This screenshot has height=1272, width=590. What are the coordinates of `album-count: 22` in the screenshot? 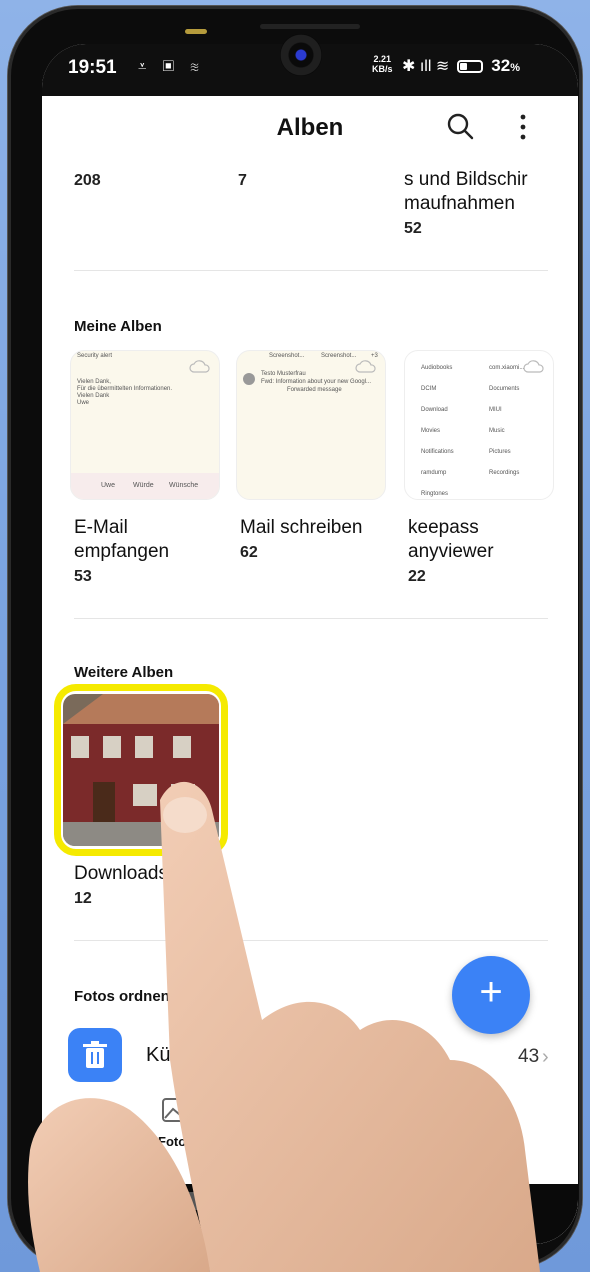 It's located at (417, 576).